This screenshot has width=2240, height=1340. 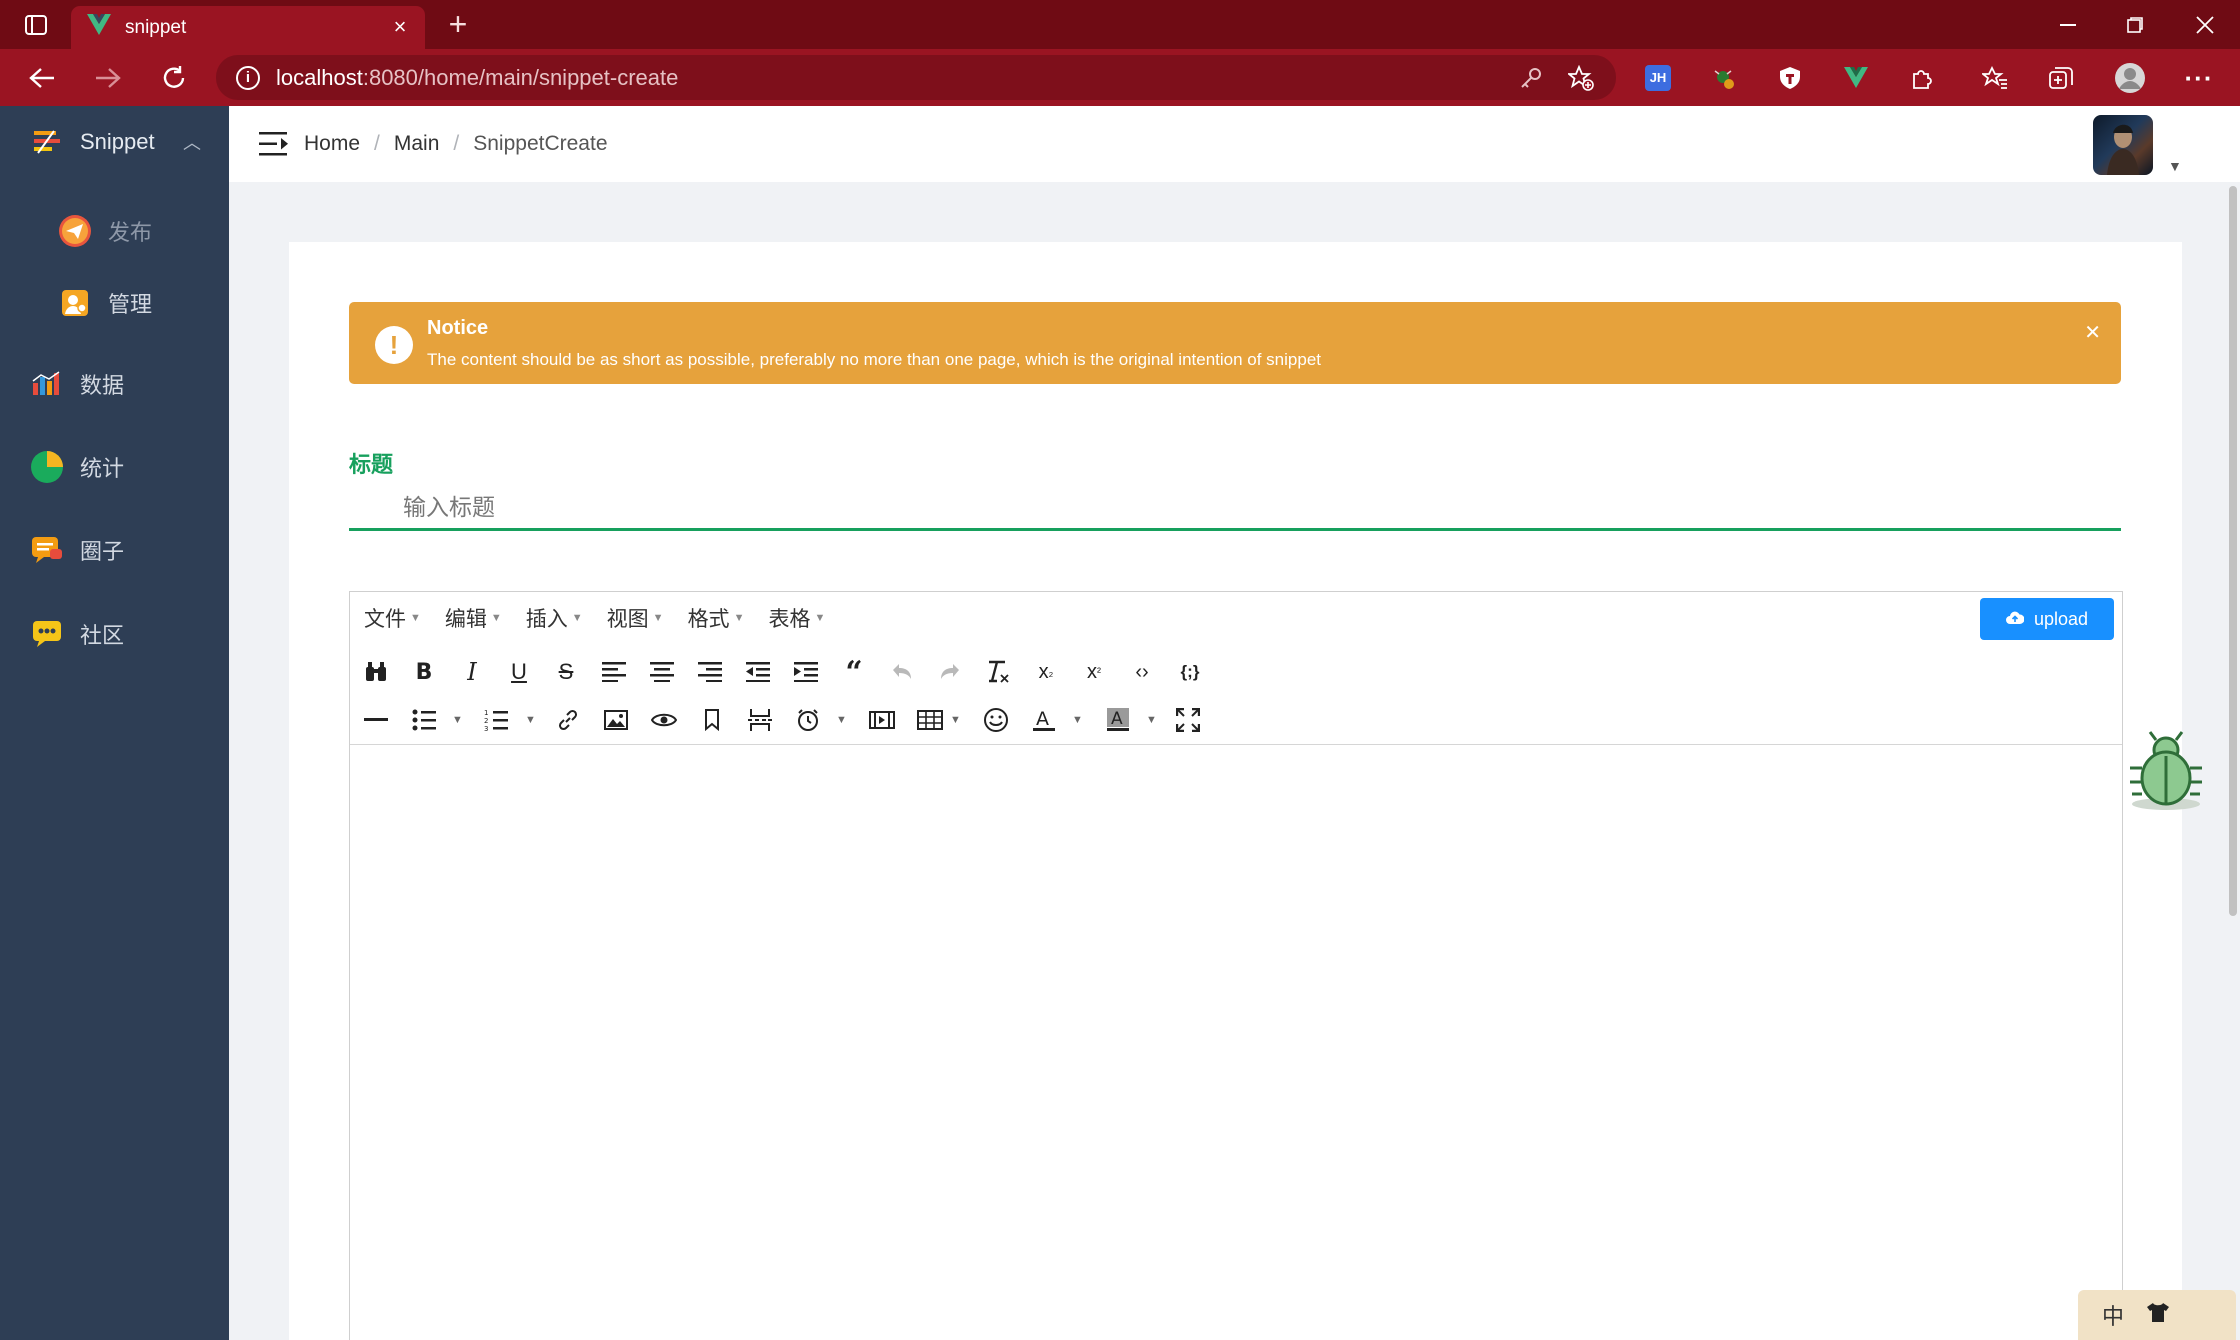 What do you see at coordinates (854, 672) in the screenshot?
I see `blockquote-icon: “` at bounding box center [854, 672].